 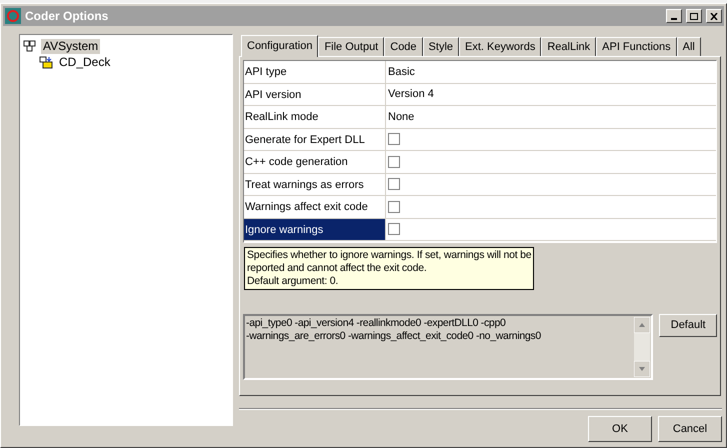 I want to click on property-name: Ignore warnings, so click(x=315, y=229).